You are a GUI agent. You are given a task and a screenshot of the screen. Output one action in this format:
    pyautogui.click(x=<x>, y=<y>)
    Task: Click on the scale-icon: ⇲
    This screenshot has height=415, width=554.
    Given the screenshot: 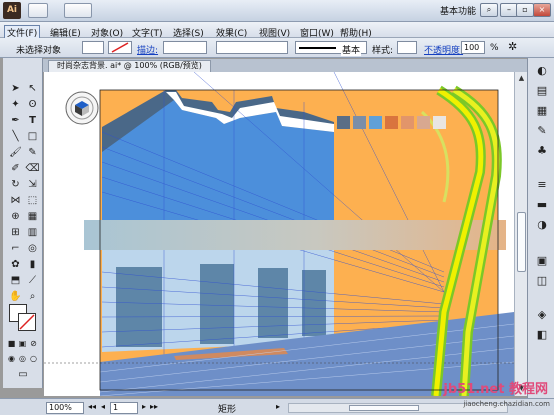 What is the action you would take?
    pyautogui.click(x=32, y=185)
    